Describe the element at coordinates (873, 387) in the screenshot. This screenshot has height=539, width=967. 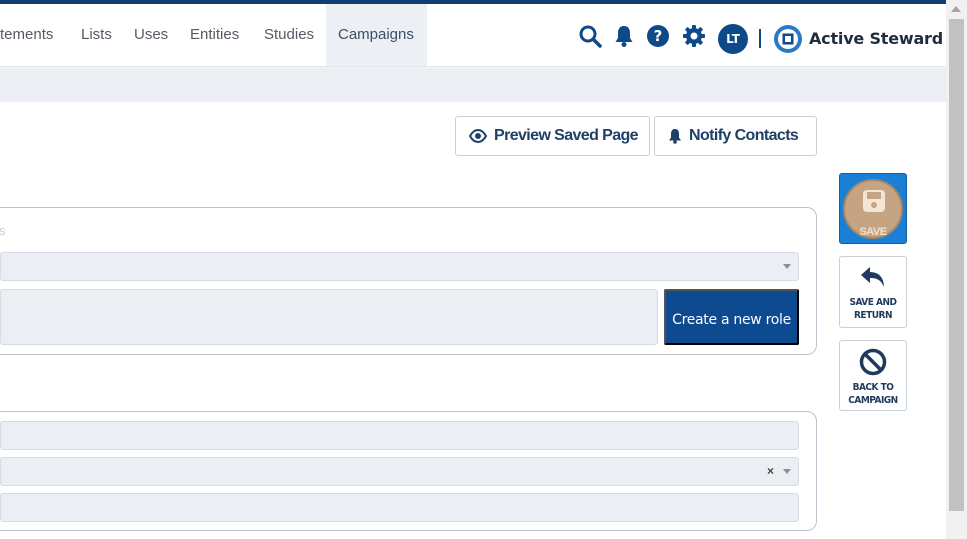
I see `back-to-campaign-label-line1: BACK TO` at that location.